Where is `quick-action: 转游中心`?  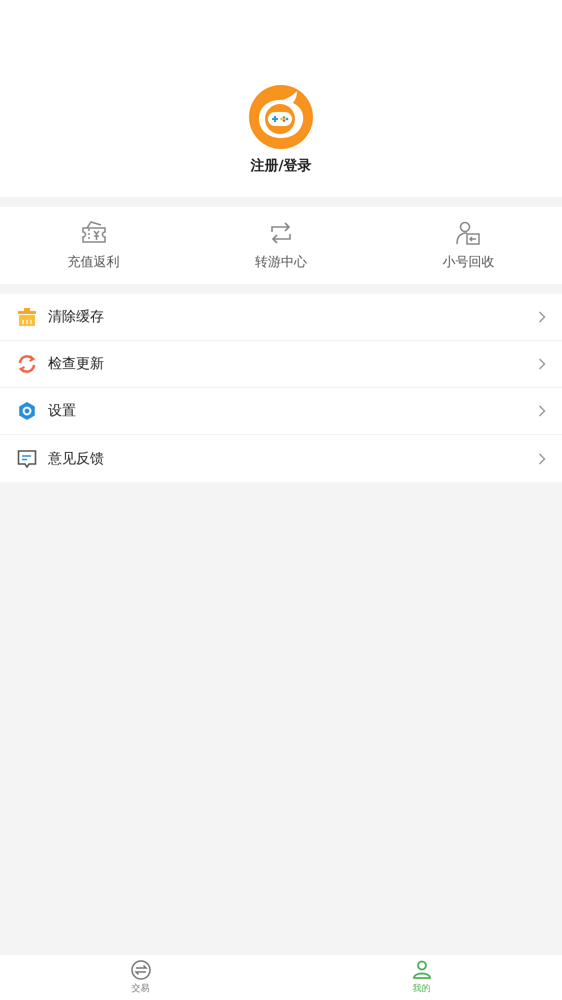
quick-action: 转游中心 is located at coordinates (281, 245).